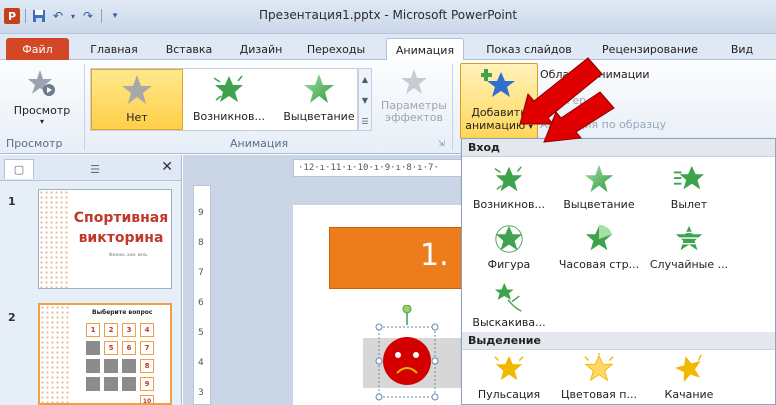 The width and height of the screenshot is (776, 405). I want to click on fade-star-icon, so click(599, 178).